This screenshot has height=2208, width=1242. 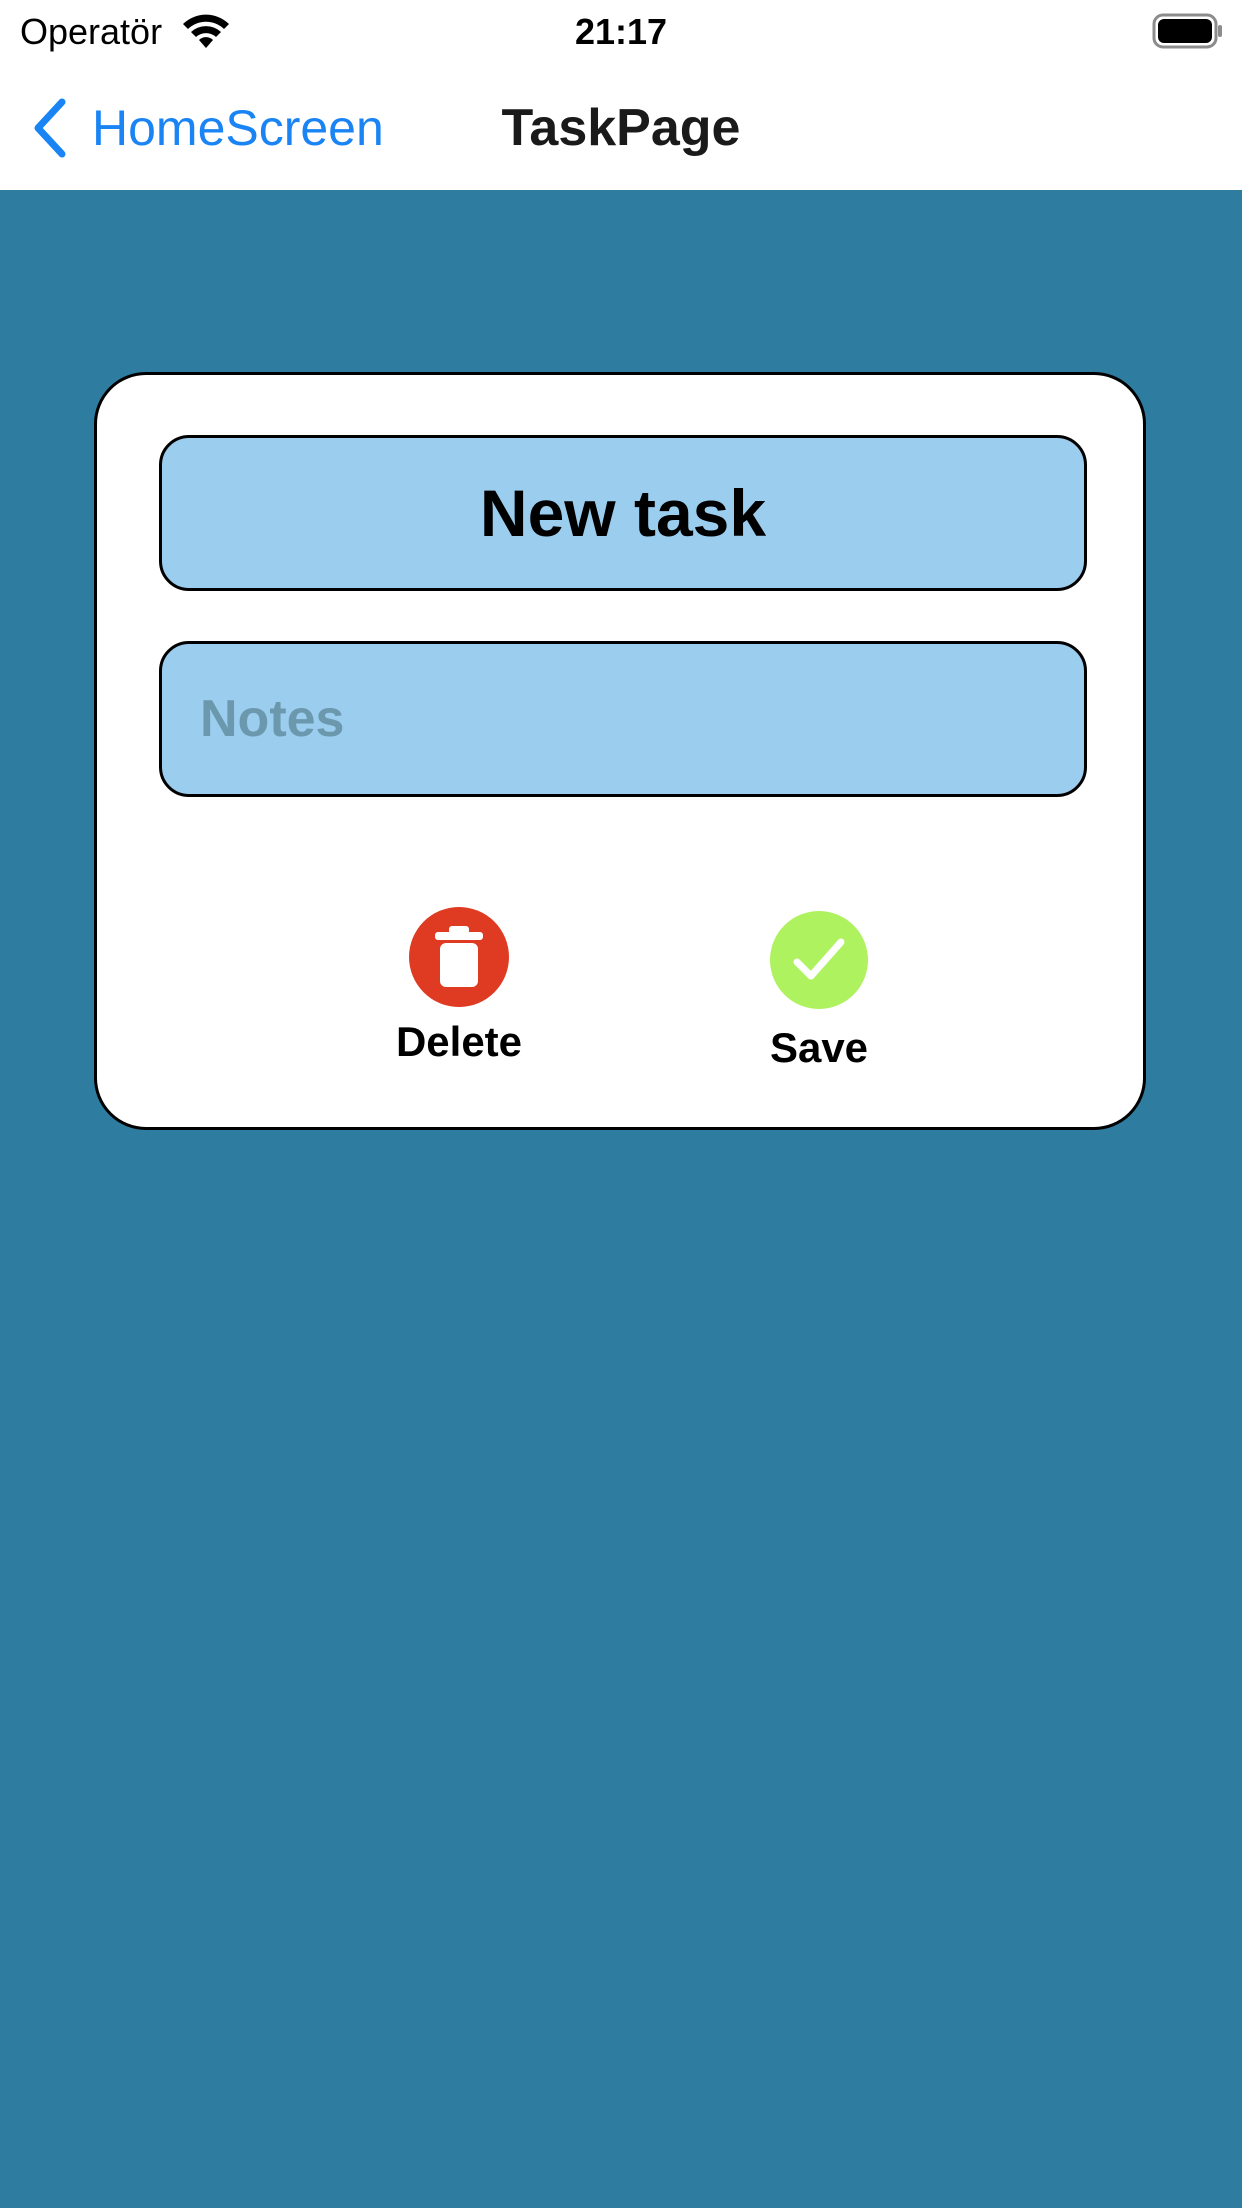 I want to click on save-label: Save, so click(x=819, y=1047).